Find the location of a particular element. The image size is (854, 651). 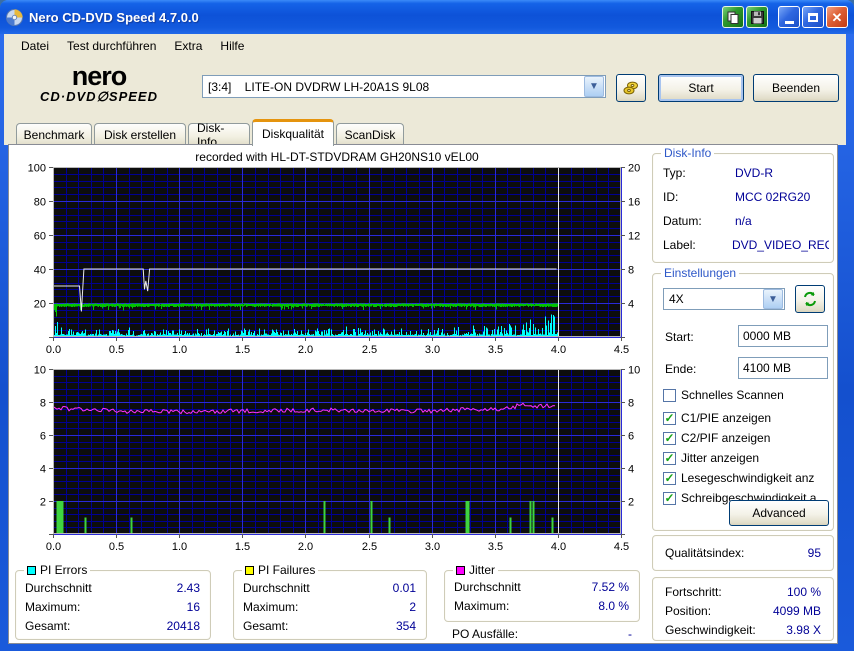

menu-test-durchfuehren: Test durchführen is located at coordinates (111, 46).